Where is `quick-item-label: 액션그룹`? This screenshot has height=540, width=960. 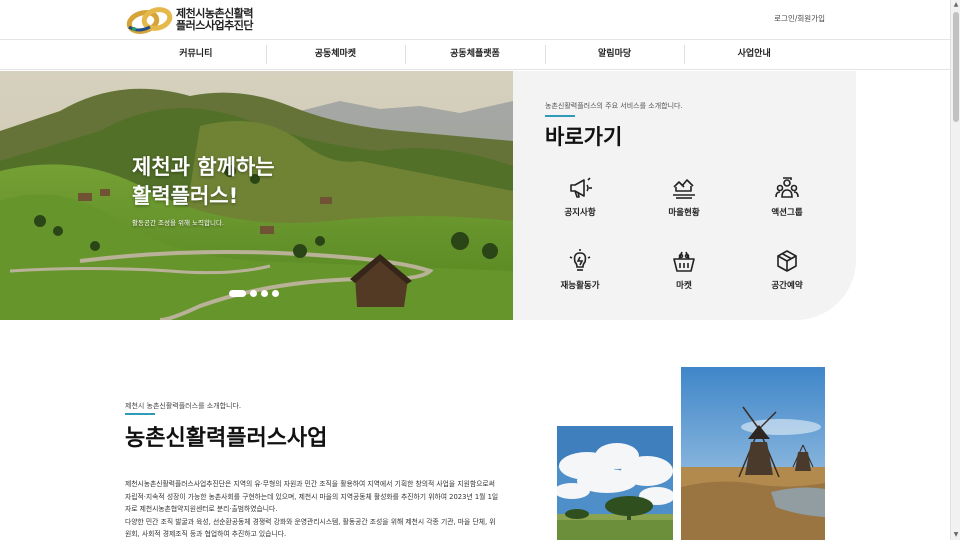 quick-item-label: 액션그룹 is located at coordinates (787, 213).